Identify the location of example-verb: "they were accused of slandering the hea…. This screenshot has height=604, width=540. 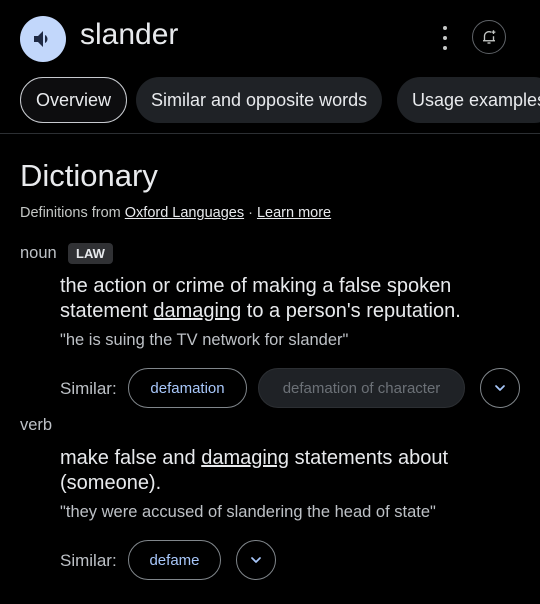
(248, 512).